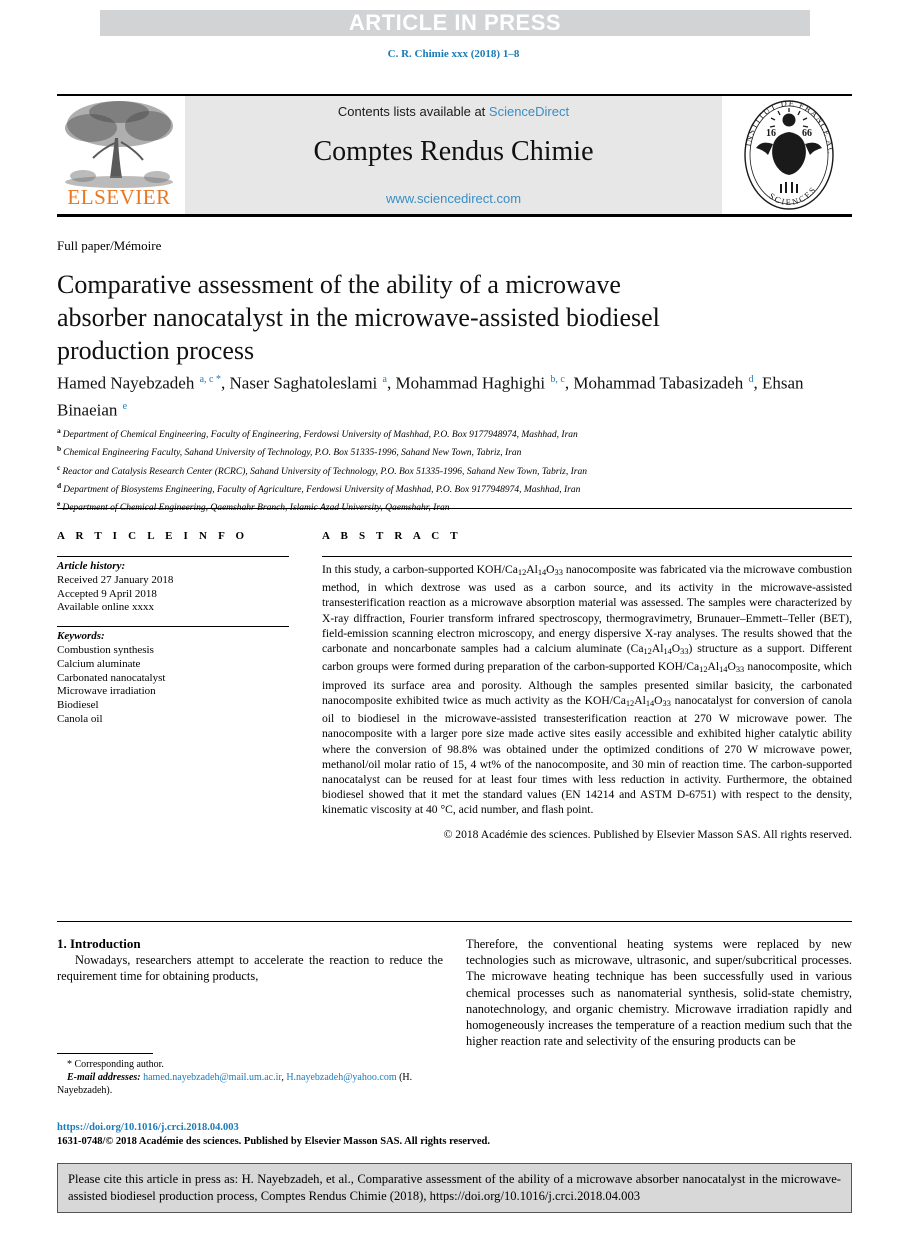 The height and width of the screenshot is (1238, 907). I want to click on keyword-item: Biodiesel, so click(78, 705).